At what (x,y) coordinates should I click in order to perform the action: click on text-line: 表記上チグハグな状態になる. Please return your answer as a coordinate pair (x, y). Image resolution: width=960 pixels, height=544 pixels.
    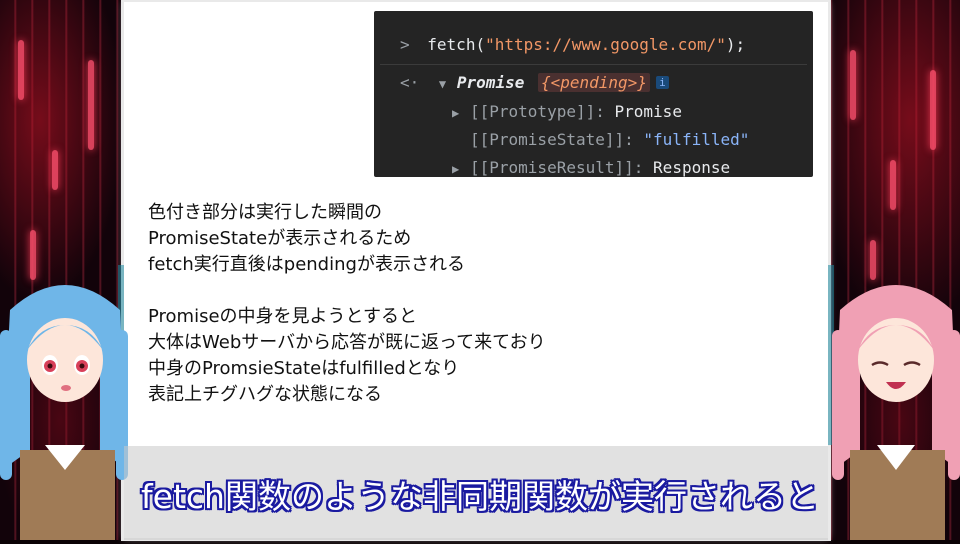
    Looking at the image, I should click on (265, 394).